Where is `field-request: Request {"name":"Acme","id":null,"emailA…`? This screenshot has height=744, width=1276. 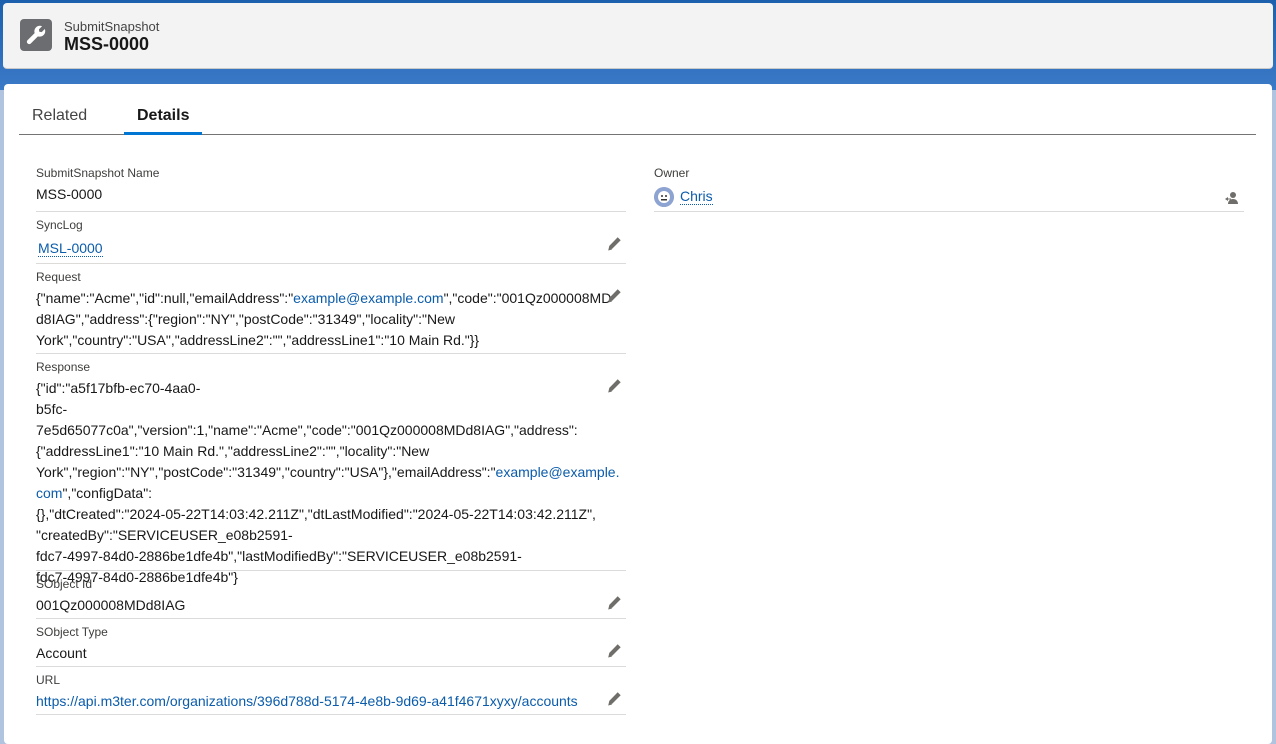
field-request: Request {"name":"Acme","id":null,"emailA… is located at coordinates (331, 309).